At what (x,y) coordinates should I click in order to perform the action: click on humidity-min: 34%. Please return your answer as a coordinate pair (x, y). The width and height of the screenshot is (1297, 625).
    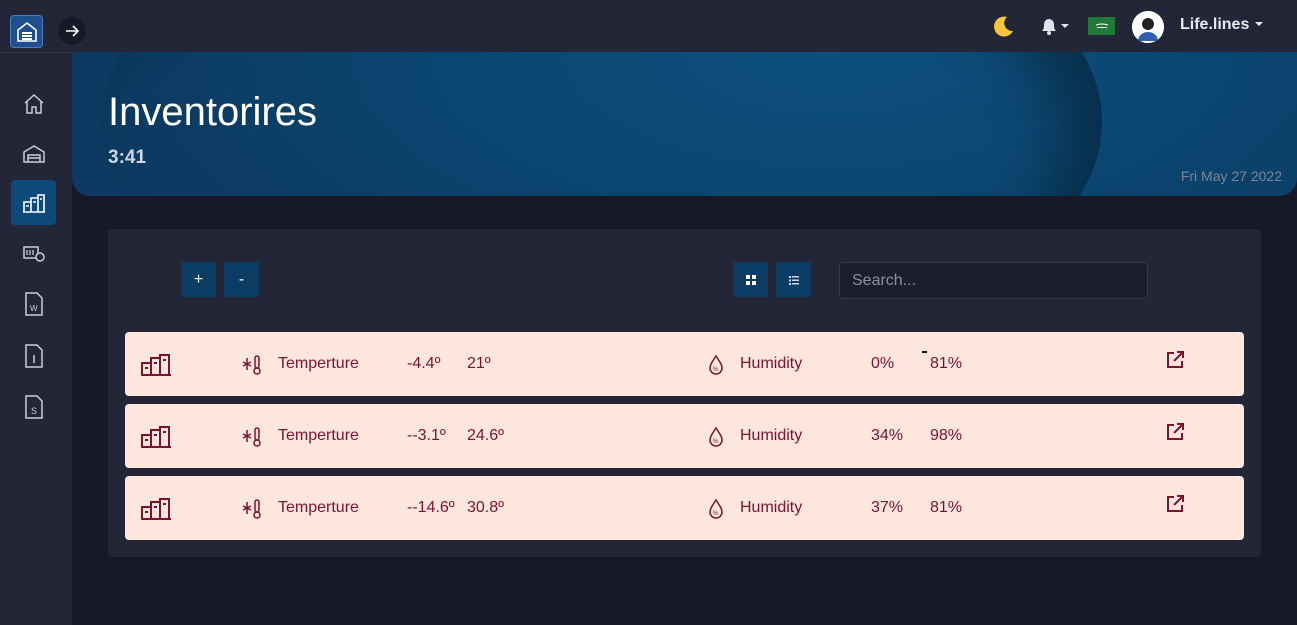
    Looking at the image, I should click on (887, 435).